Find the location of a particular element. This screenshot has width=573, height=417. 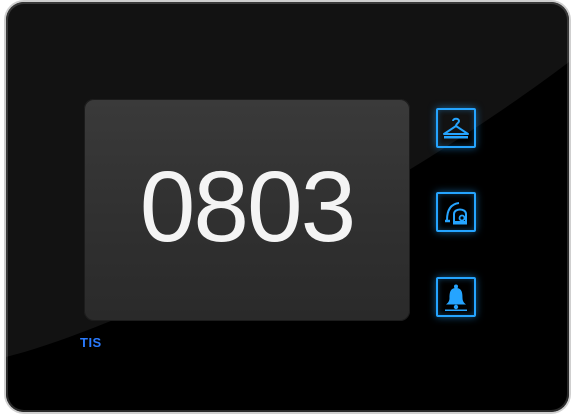

hanger-icon is located at coordinates (456, 128).